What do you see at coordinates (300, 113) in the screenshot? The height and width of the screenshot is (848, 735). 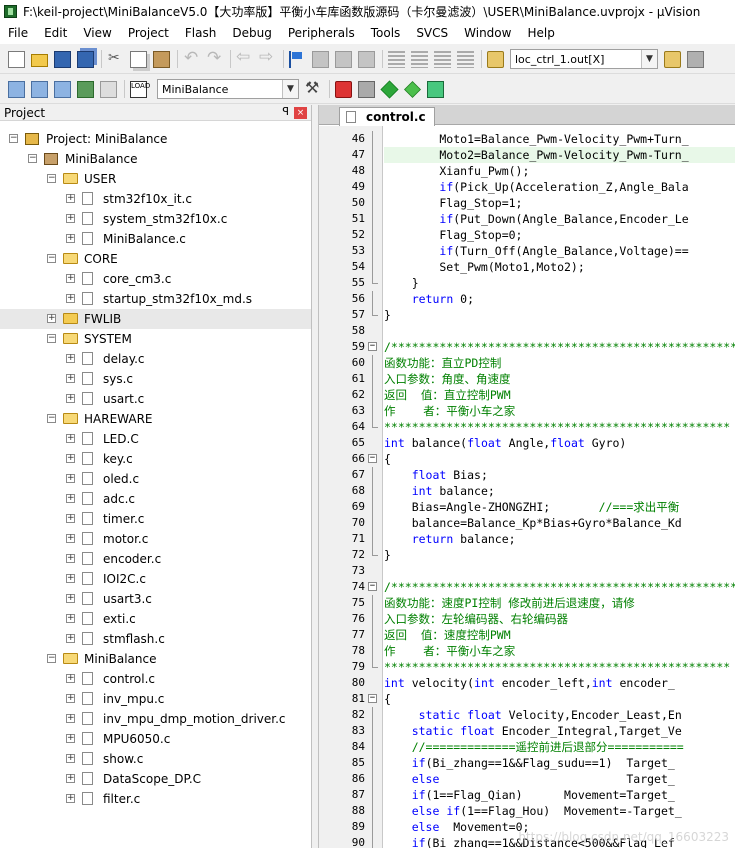 I see `close-icon: ×` at bounding box center [300, 113].